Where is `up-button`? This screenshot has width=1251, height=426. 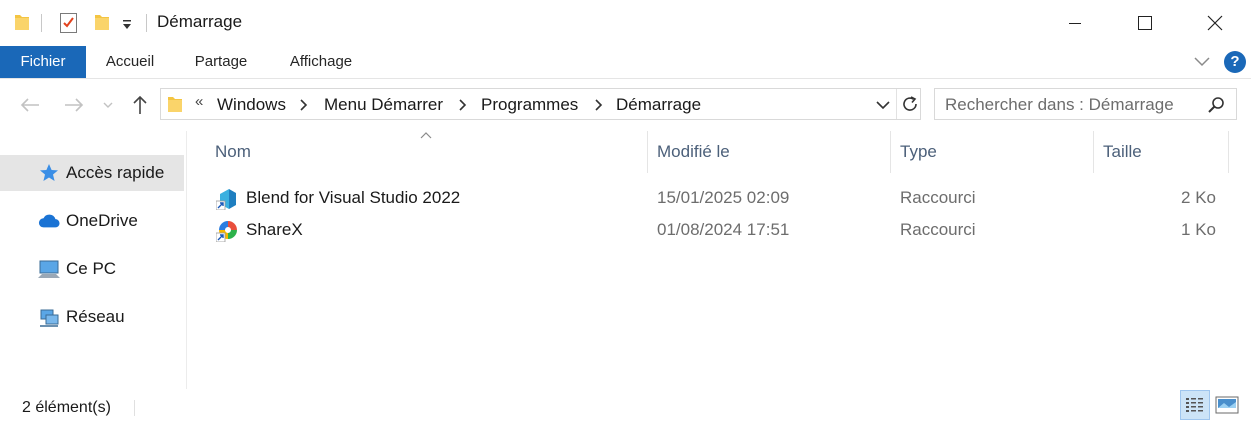
up-button is located at coordinates (140, 105).